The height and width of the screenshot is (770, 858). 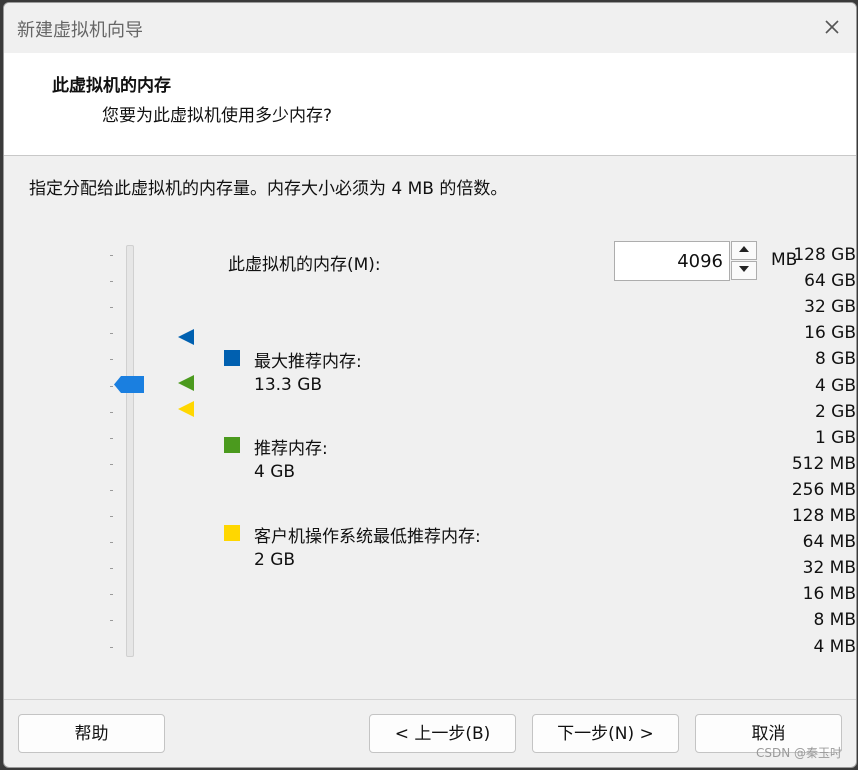 I want to click on title-bar: 新建虚拟机向导, so click(x=430, y=28).